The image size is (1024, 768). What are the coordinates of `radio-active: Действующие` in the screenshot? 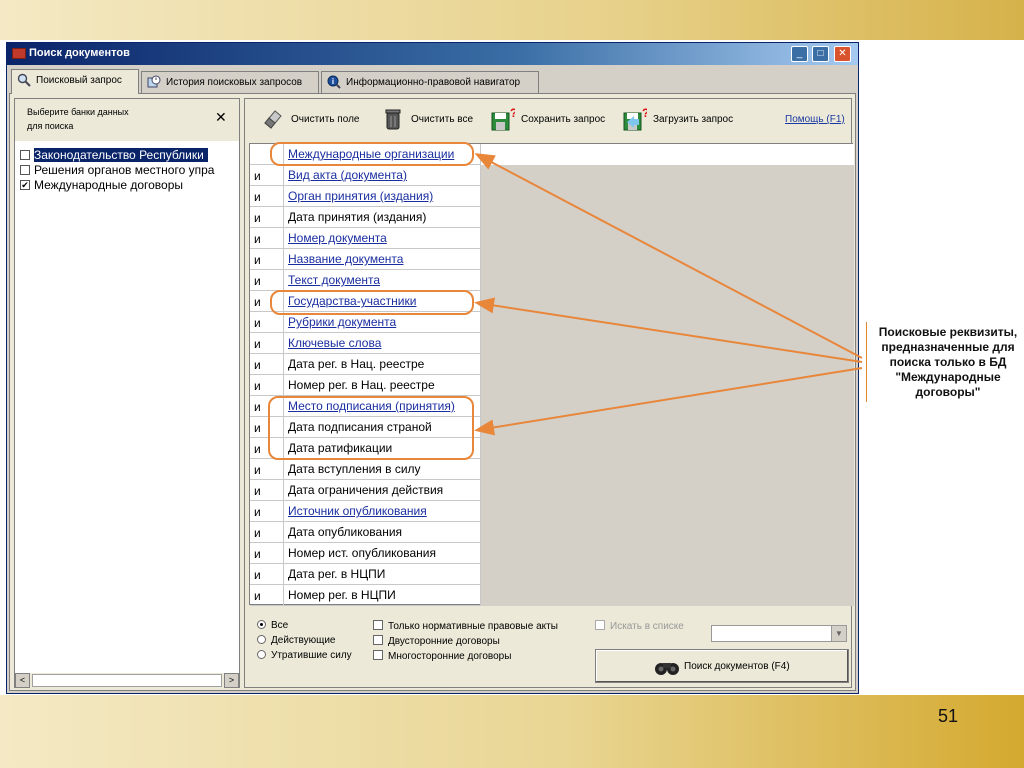 It's located at (296, 640).